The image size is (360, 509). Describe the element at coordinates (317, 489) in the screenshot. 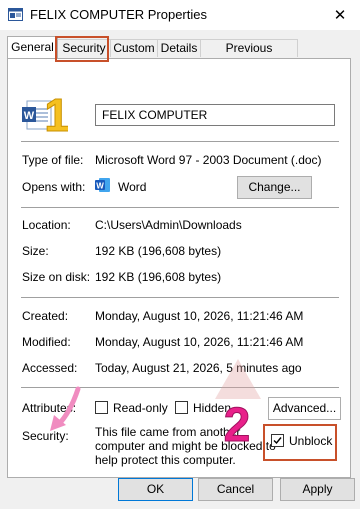

I see `apply-button: Apply` at that location.